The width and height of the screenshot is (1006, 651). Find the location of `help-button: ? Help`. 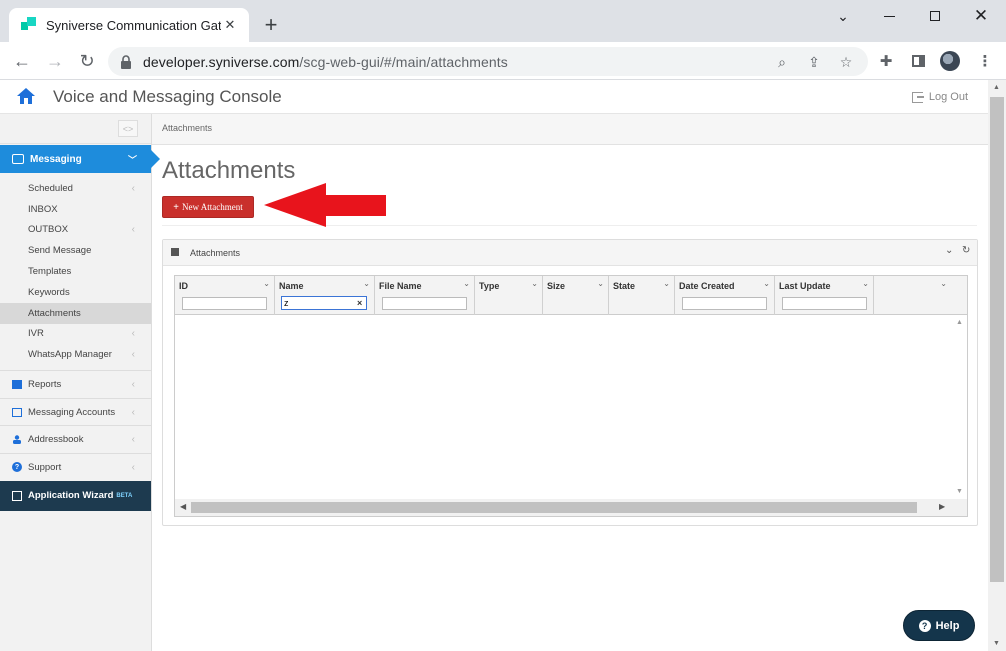

help-button: ? Help is located at coordinates (939, 625).